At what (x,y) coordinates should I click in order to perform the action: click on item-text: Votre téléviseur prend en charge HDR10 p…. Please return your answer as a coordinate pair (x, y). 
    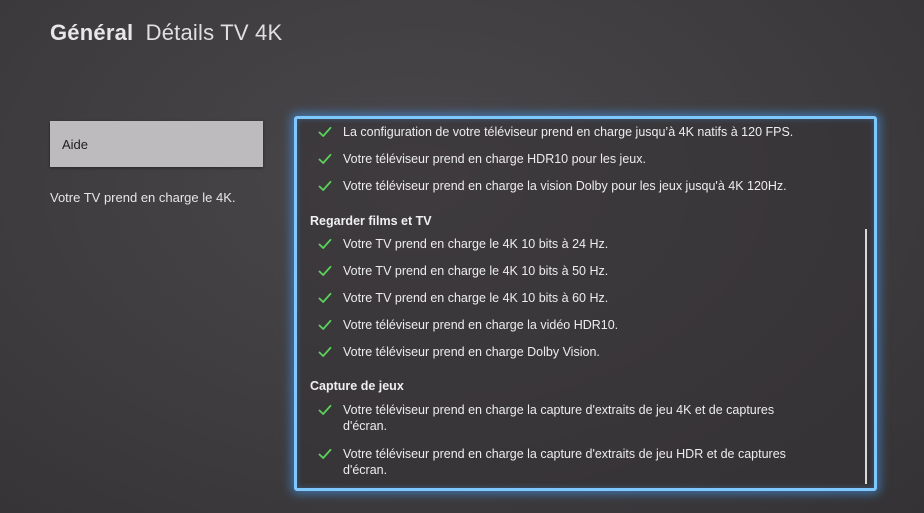
    Looking at the image, I should click on (494, 159).